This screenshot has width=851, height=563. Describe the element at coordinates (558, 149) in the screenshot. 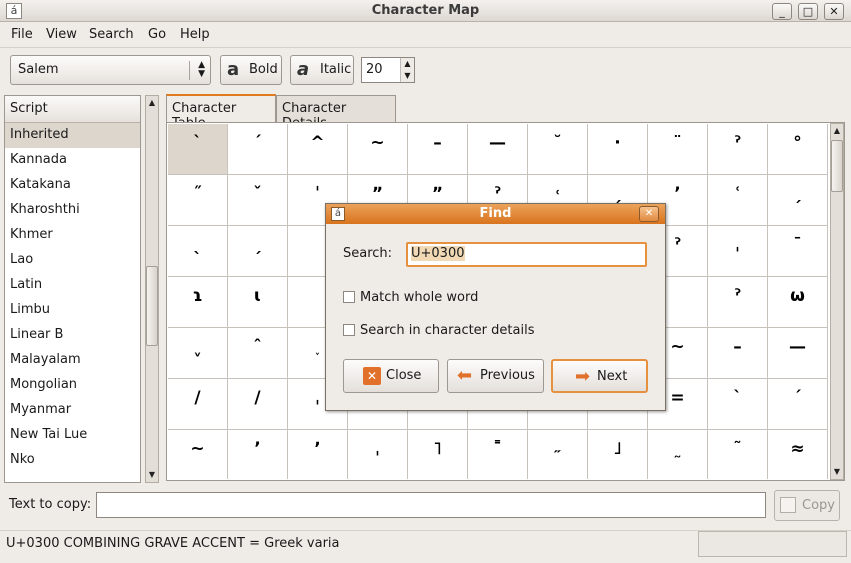

I see `character-cell: ˘` at that location.